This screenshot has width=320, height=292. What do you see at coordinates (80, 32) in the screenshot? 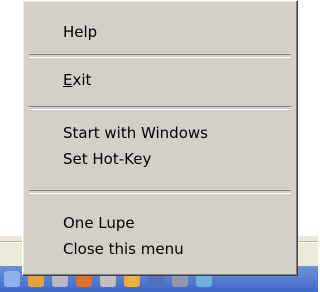
I see `menu-item-label: Help` at bounding box center [80, 32].